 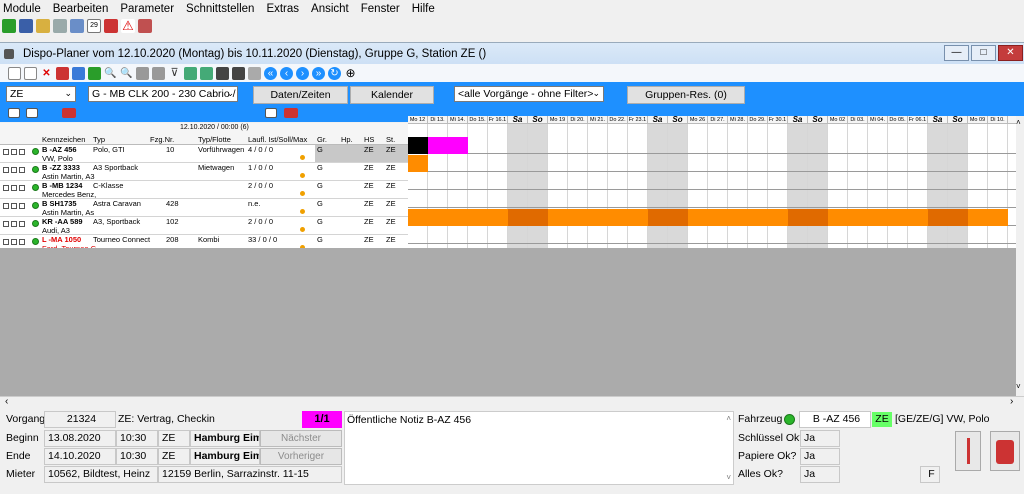 I want to click on col-fzgnr: Fzg.Nr., so click(x=162, y=139).